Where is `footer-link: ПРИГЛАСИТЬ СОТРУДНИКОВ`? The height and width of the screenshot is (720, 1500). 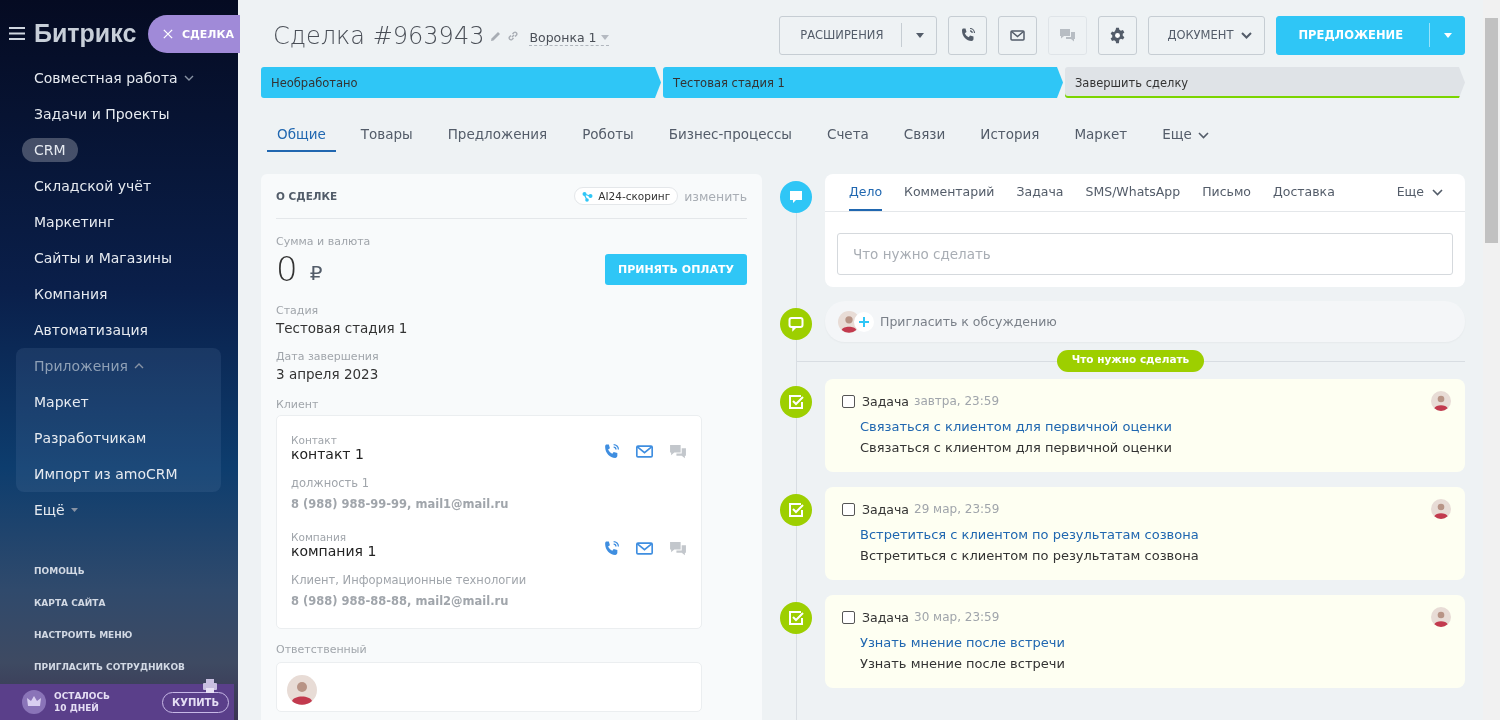 footer-link: ПРИГЛАСИТЬ СОТРУДНИКОВ is located at coordinates (109, 667).